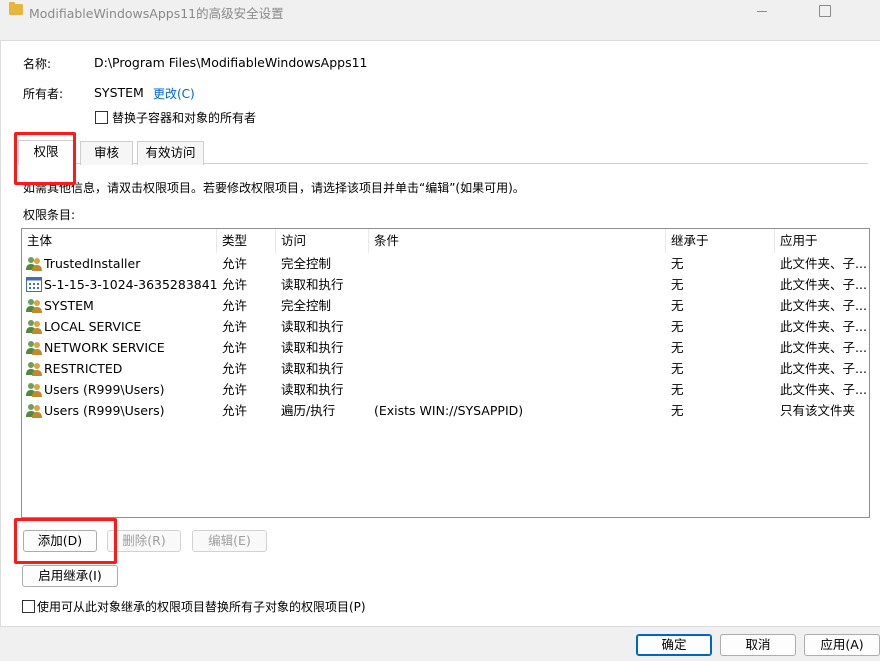  What do you see at coordinates (449, 410) in the screenshot?
I see `cell-condition: (Exists WIN://SYSAPPID)` at bounding box center [449, 410].